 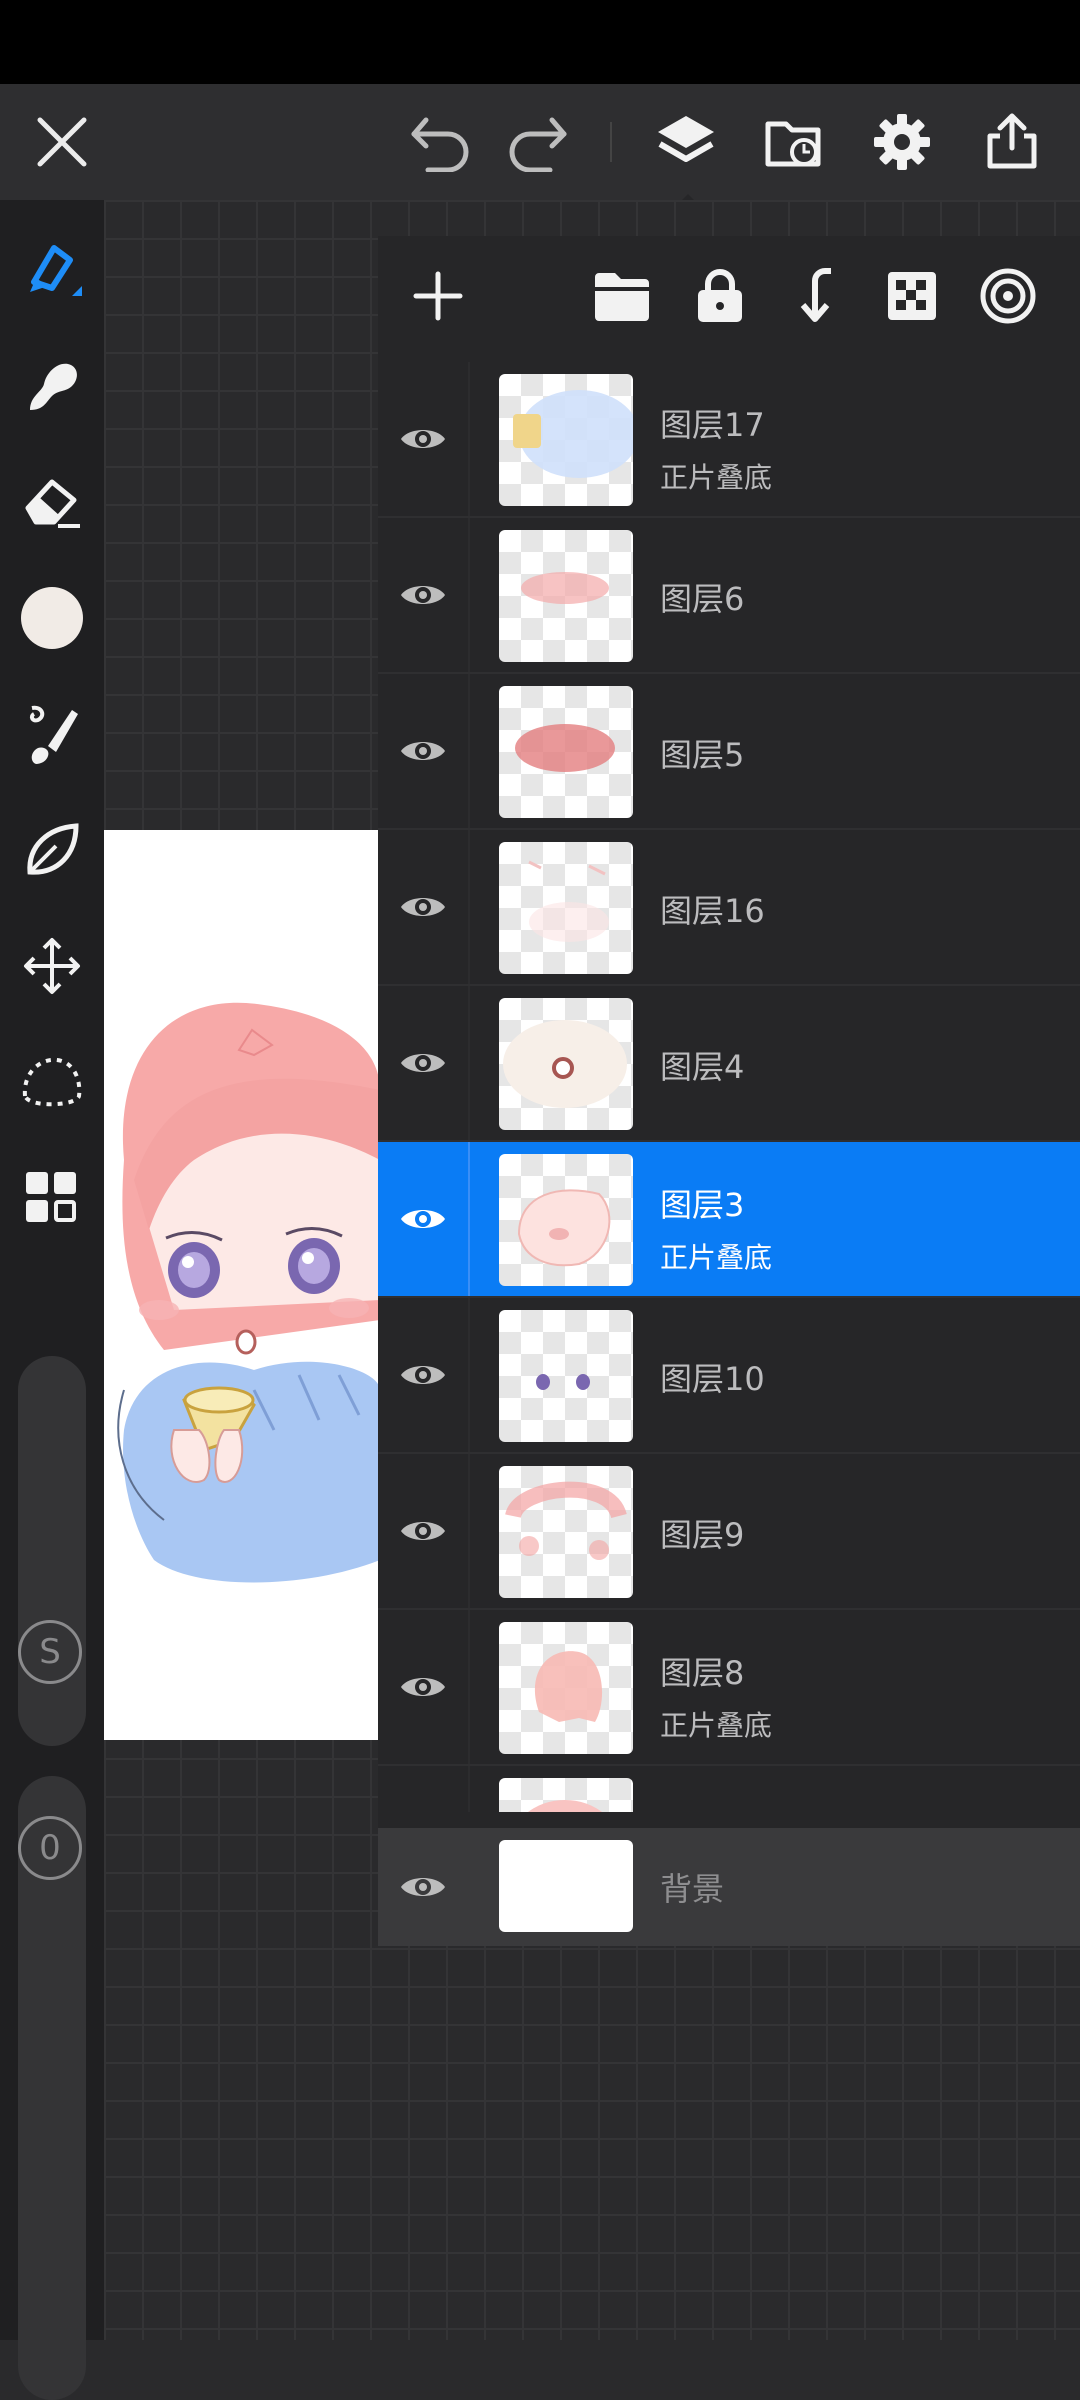 What do you see at coordinates (566, 1886) in the screenshot?
I see `background-thumbnail` at bounding box center [566, 1886].